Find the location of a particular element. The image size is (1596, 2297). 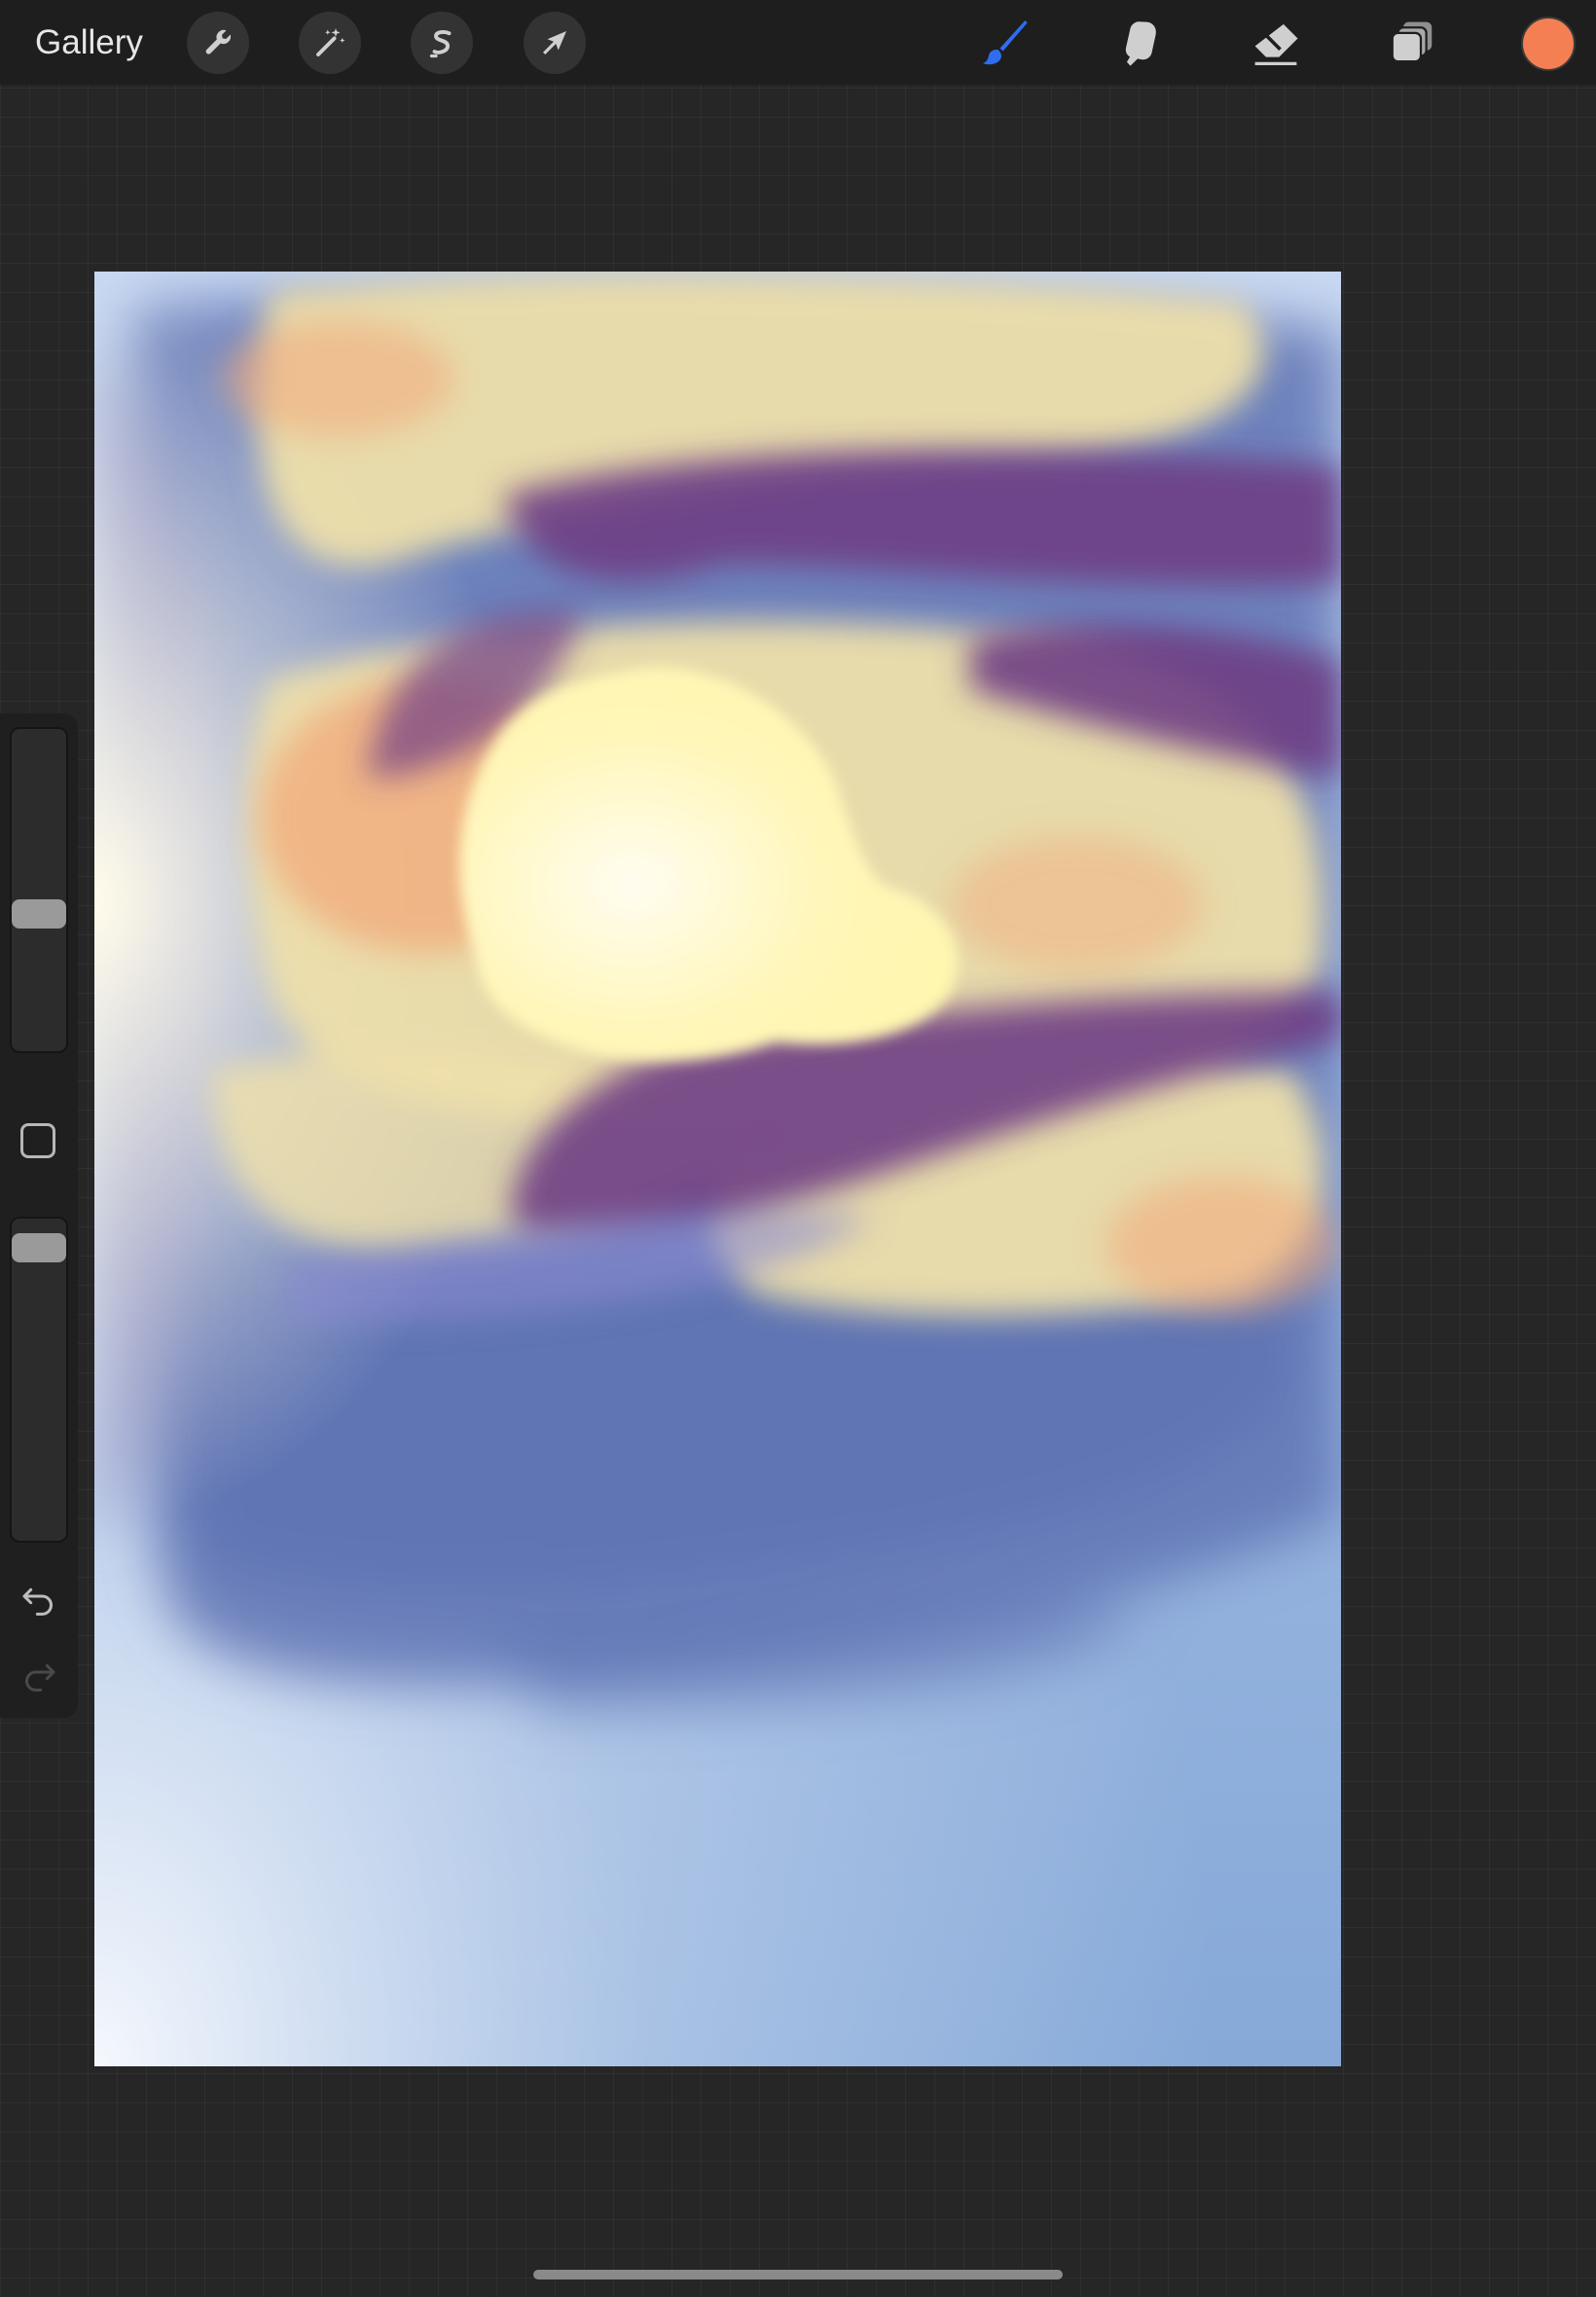

transform-button is located at coordinates (555, 43).